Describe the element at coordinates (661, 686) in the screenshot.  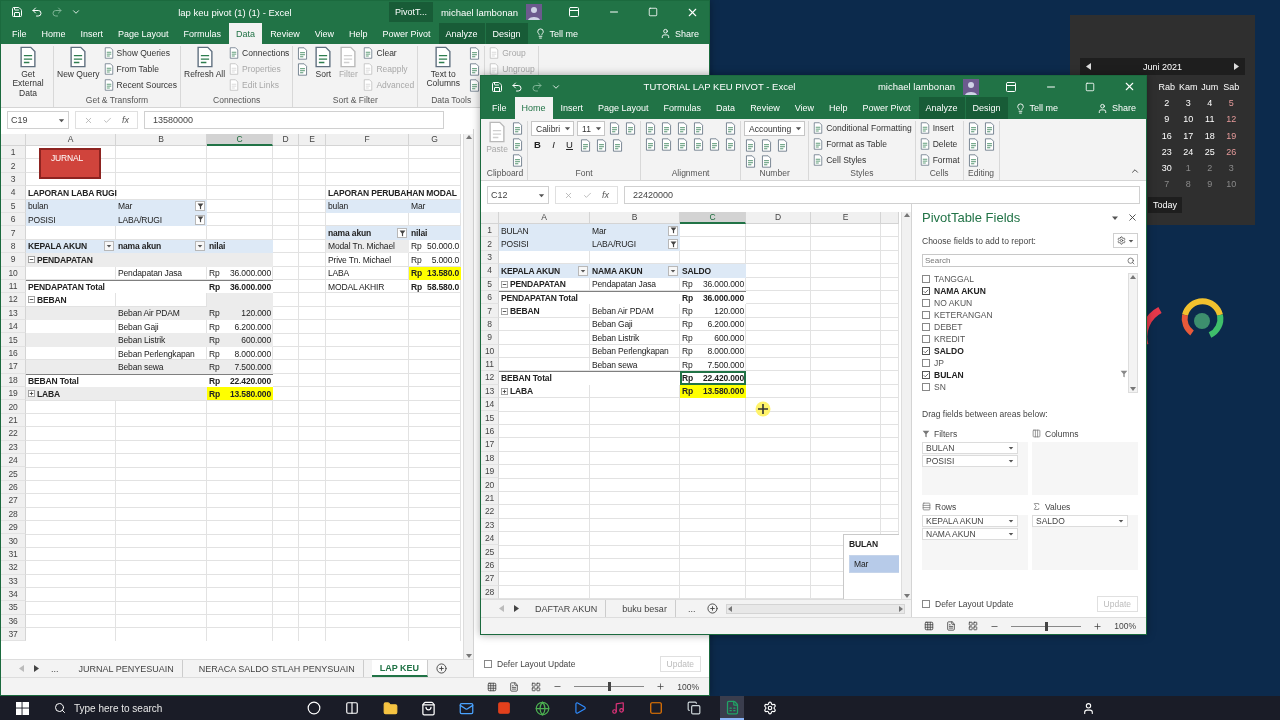
I see `zoom-in-icon` at that location.